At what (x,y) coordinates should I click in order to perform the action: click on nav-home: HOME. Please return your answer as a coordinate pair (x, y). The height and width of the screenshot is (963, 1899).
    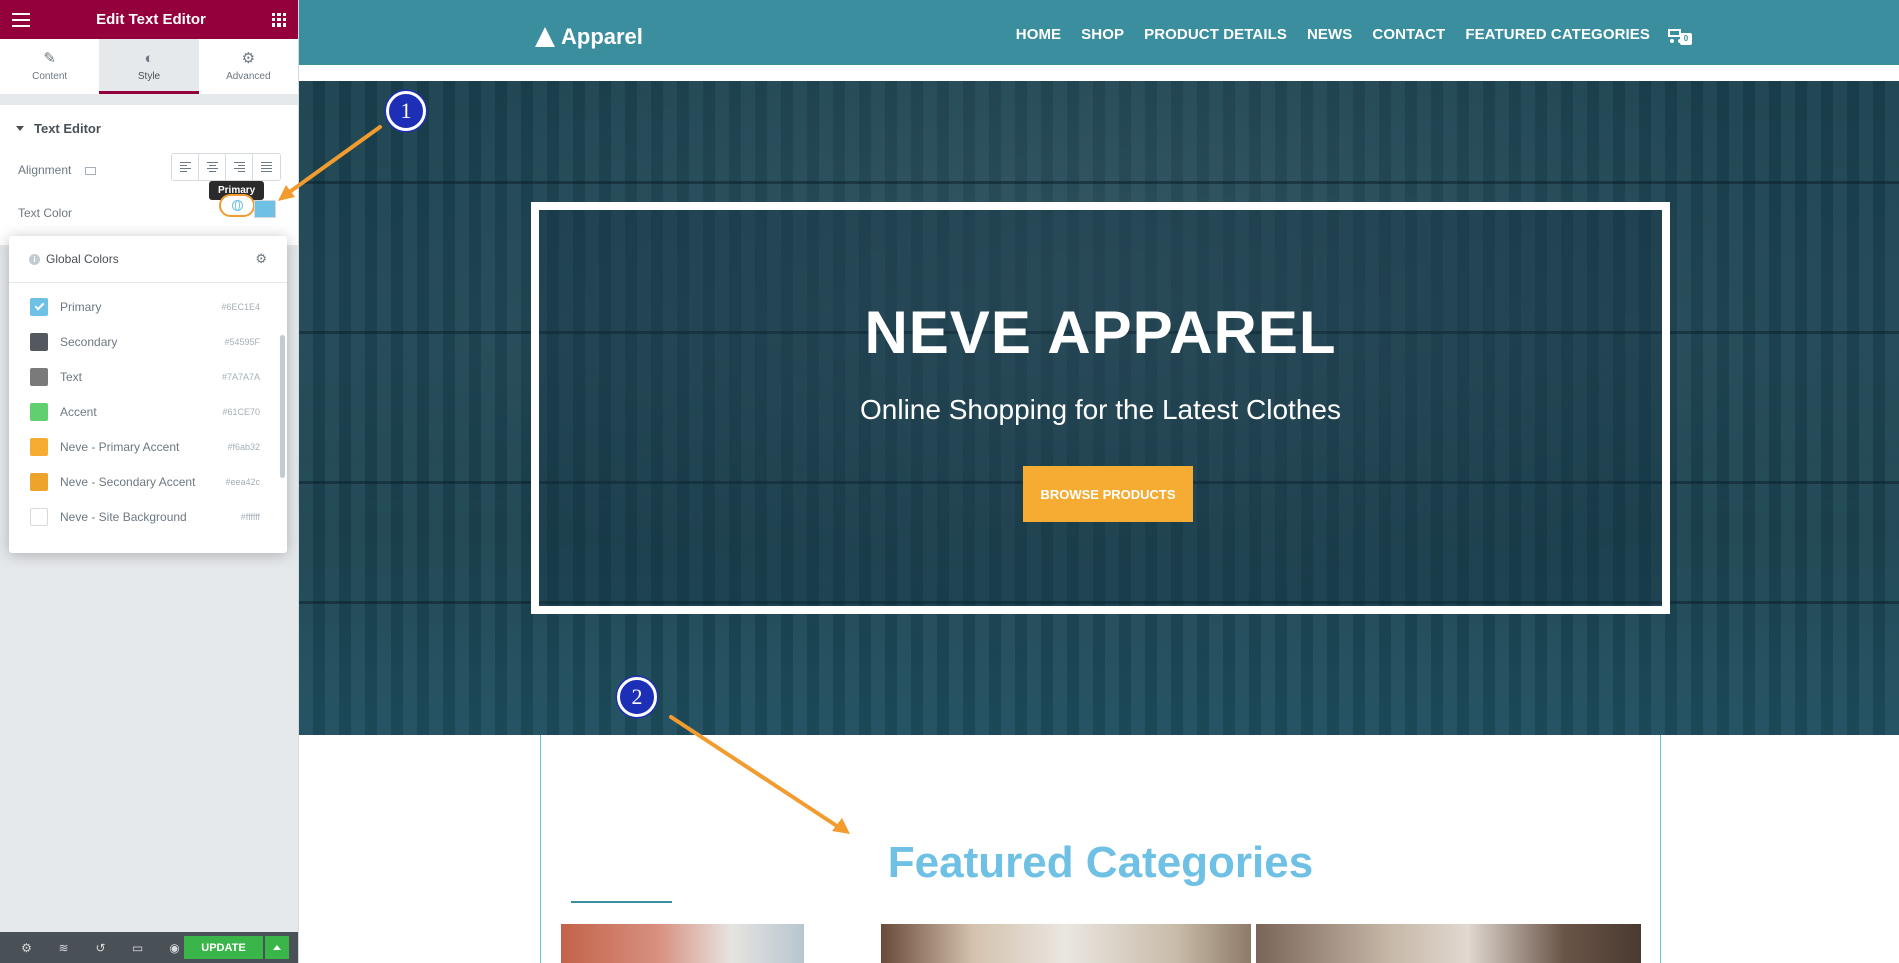
    Looking at the image, I should click on (1038, 34).